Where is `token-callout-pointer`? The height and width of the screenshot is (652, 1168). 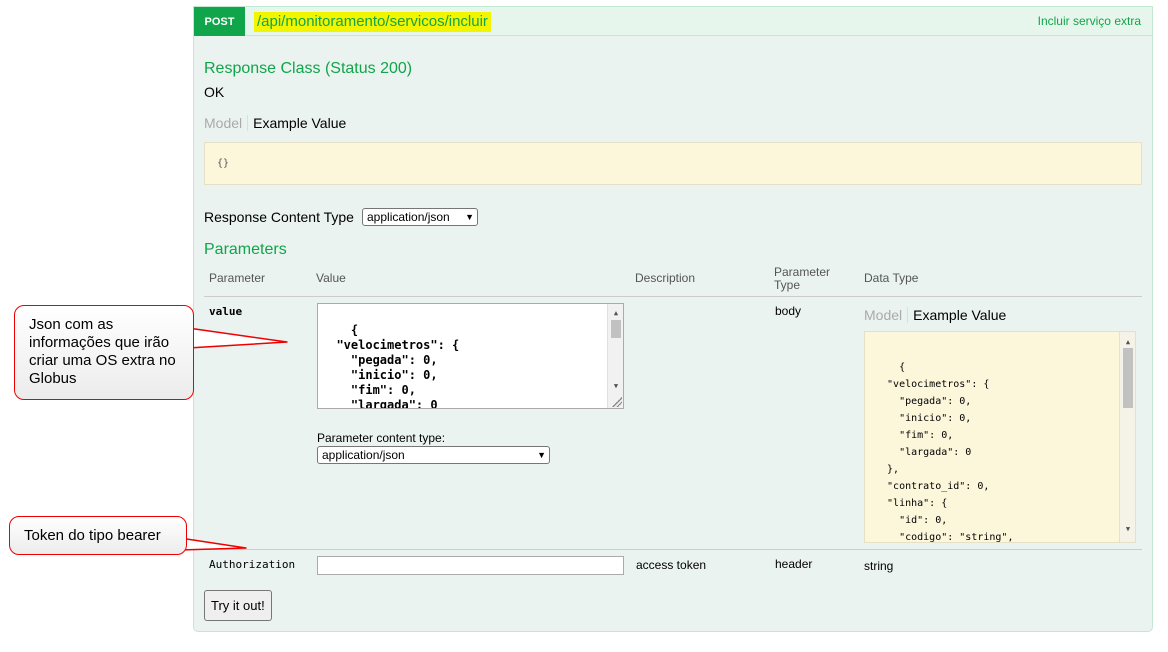
token-callout-pointer is located at coordinates (213, 544).